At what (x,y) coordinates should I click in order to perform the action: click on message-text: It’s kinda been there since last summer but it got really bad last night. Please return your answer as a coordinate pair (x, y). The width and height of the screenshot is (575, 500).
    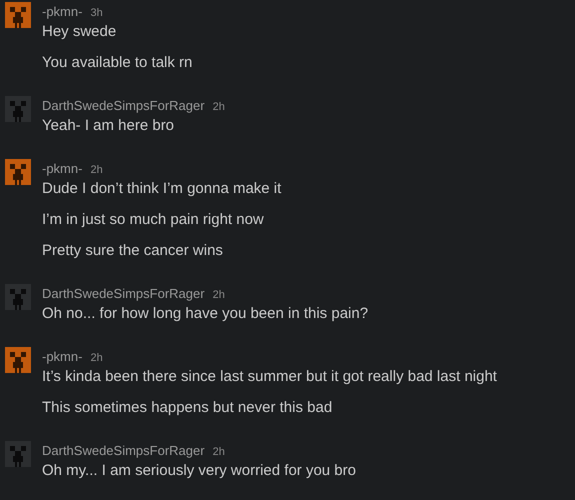
    Looking at the image, I should click on (269, 377).